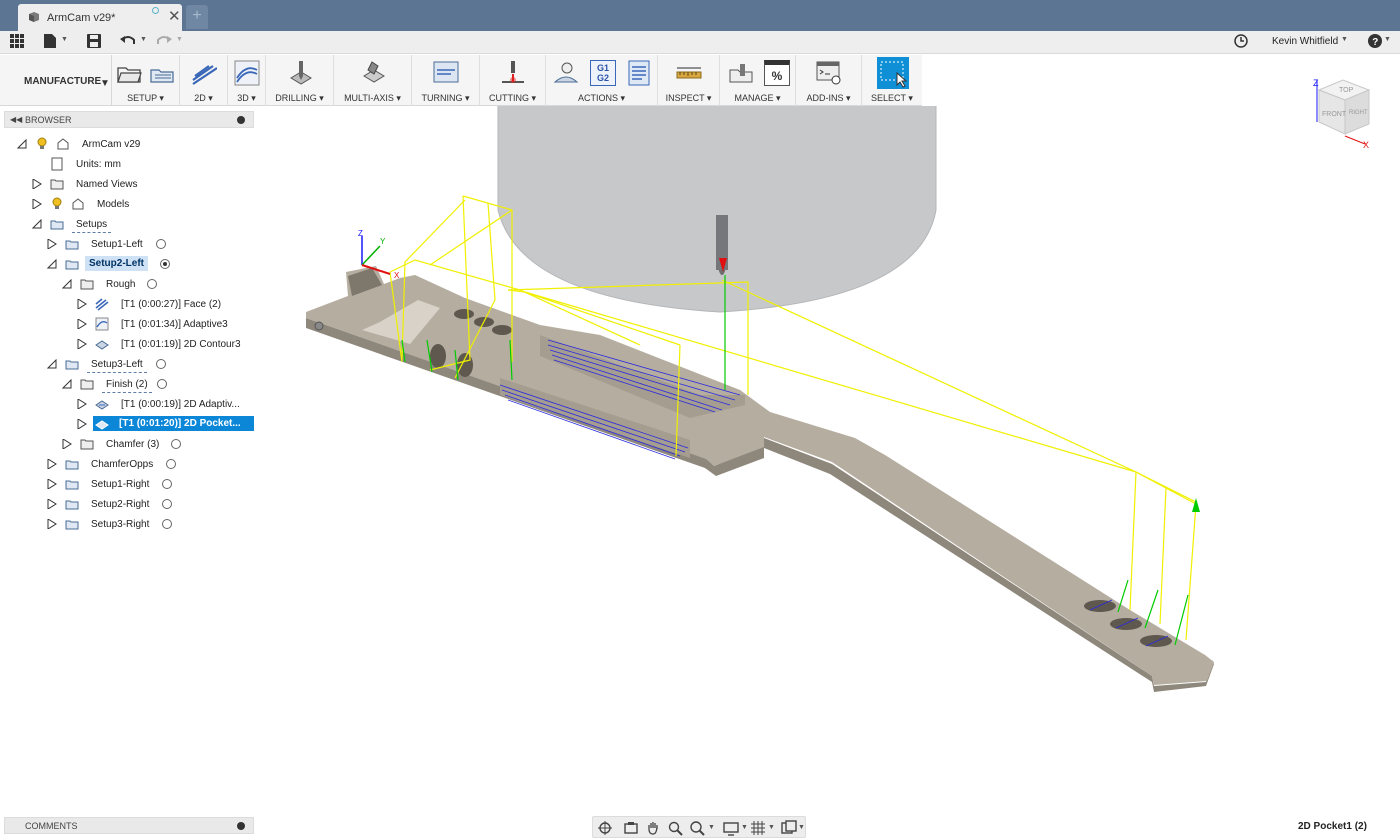 The image size is (1400, 840). I want to click on orbit-icon, so click(605, 828).